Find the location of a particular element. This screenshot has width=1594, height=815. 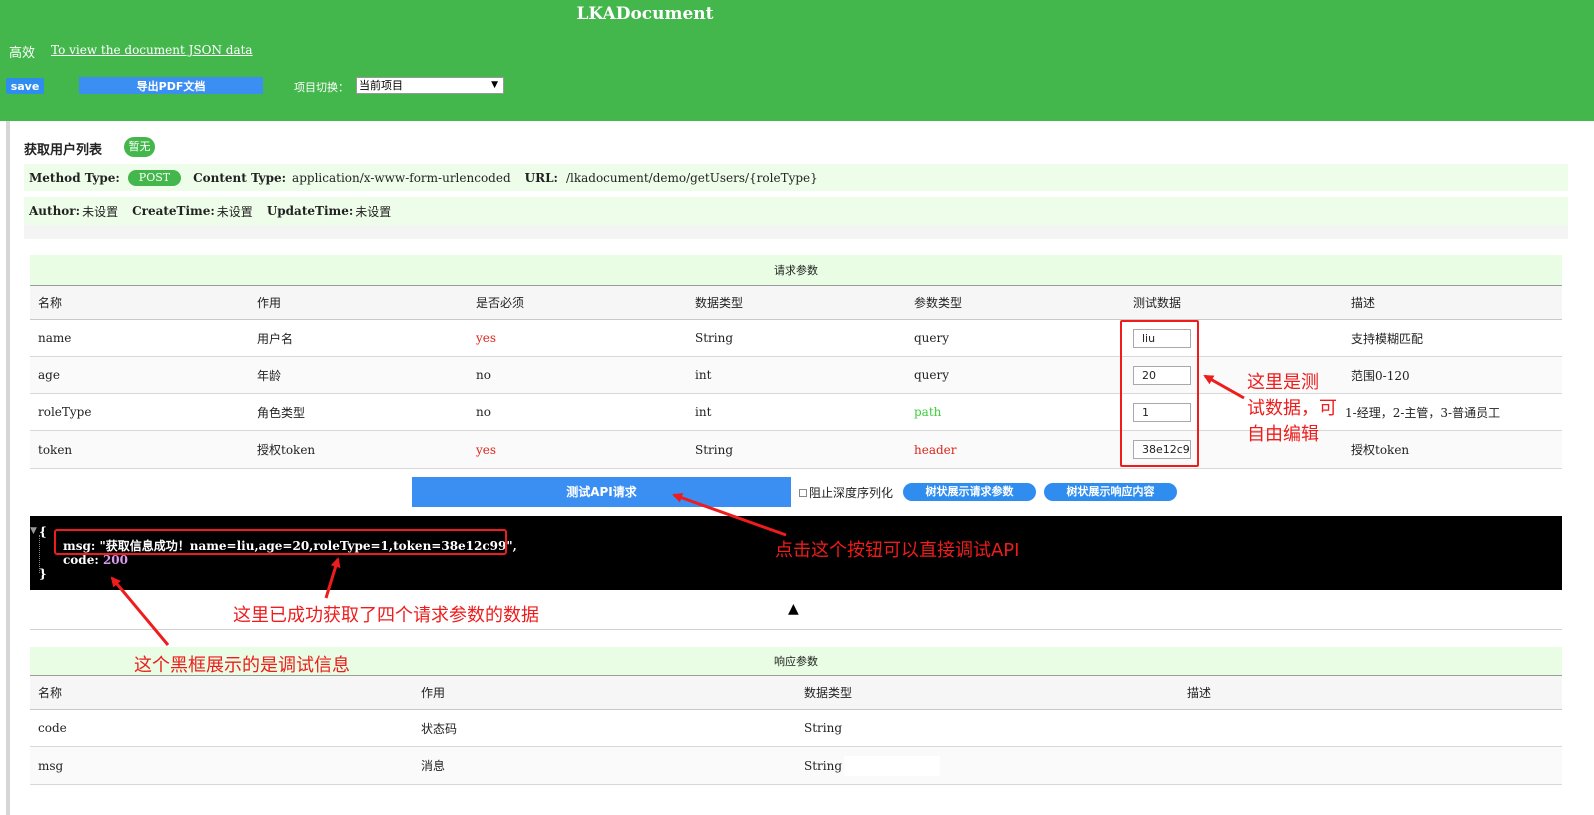

content-type-value: application/x-www-form-urlencoded is located at coordinates (401, 177).